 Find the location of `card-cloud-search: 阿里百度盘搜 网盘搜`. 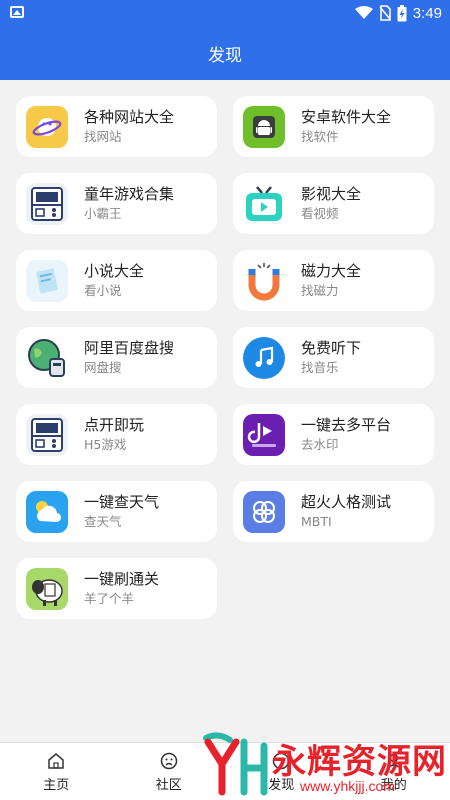

card-cloud-search: 阿里百度盘搜 网盘搜 is located at coordinates (116, 357).